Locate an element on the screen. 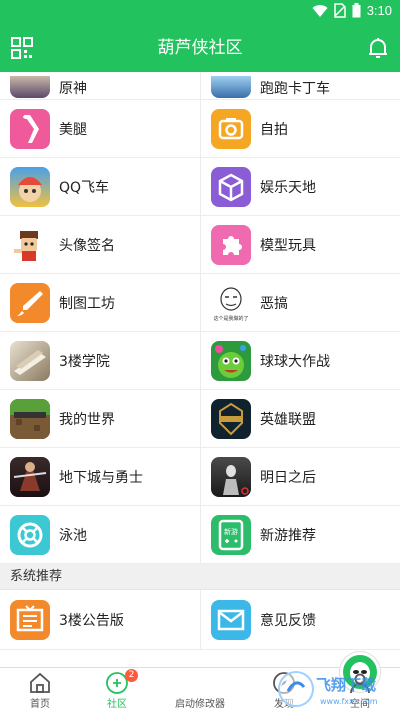 This screenshot has width=400, height=712. forum-label: 恶搞 is located at coordinates (274, 304).